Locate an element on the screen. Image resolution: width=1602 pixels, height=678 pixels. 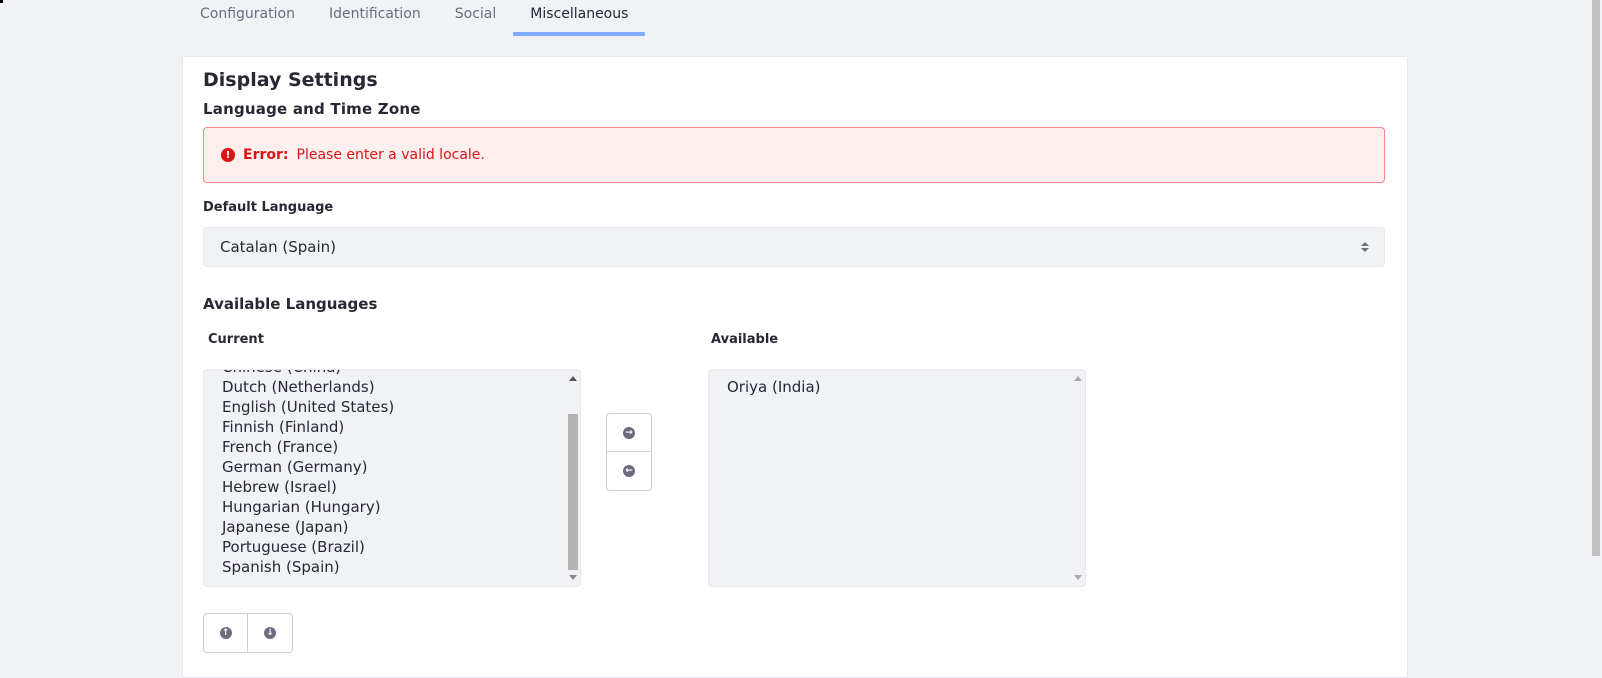
available-label: Available is located at coordinates (745, 339).